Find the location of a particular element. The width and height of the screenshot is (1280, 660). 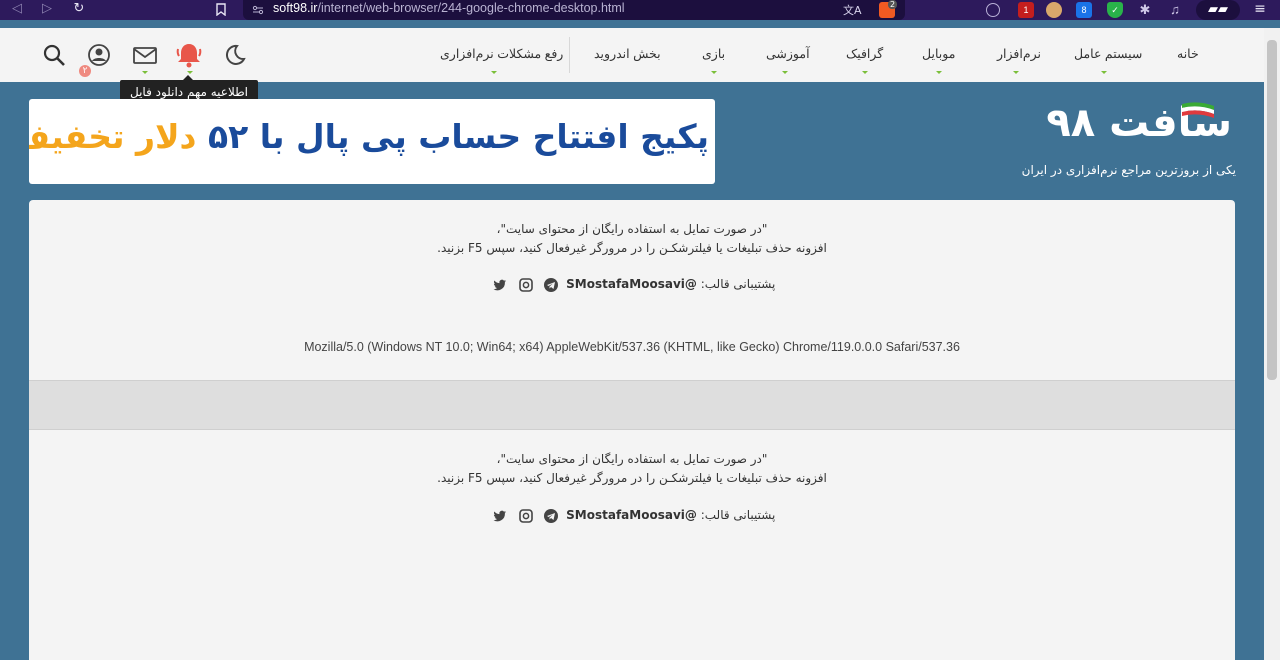

url-host: soft98.ir is located at coordinates (295, 8).